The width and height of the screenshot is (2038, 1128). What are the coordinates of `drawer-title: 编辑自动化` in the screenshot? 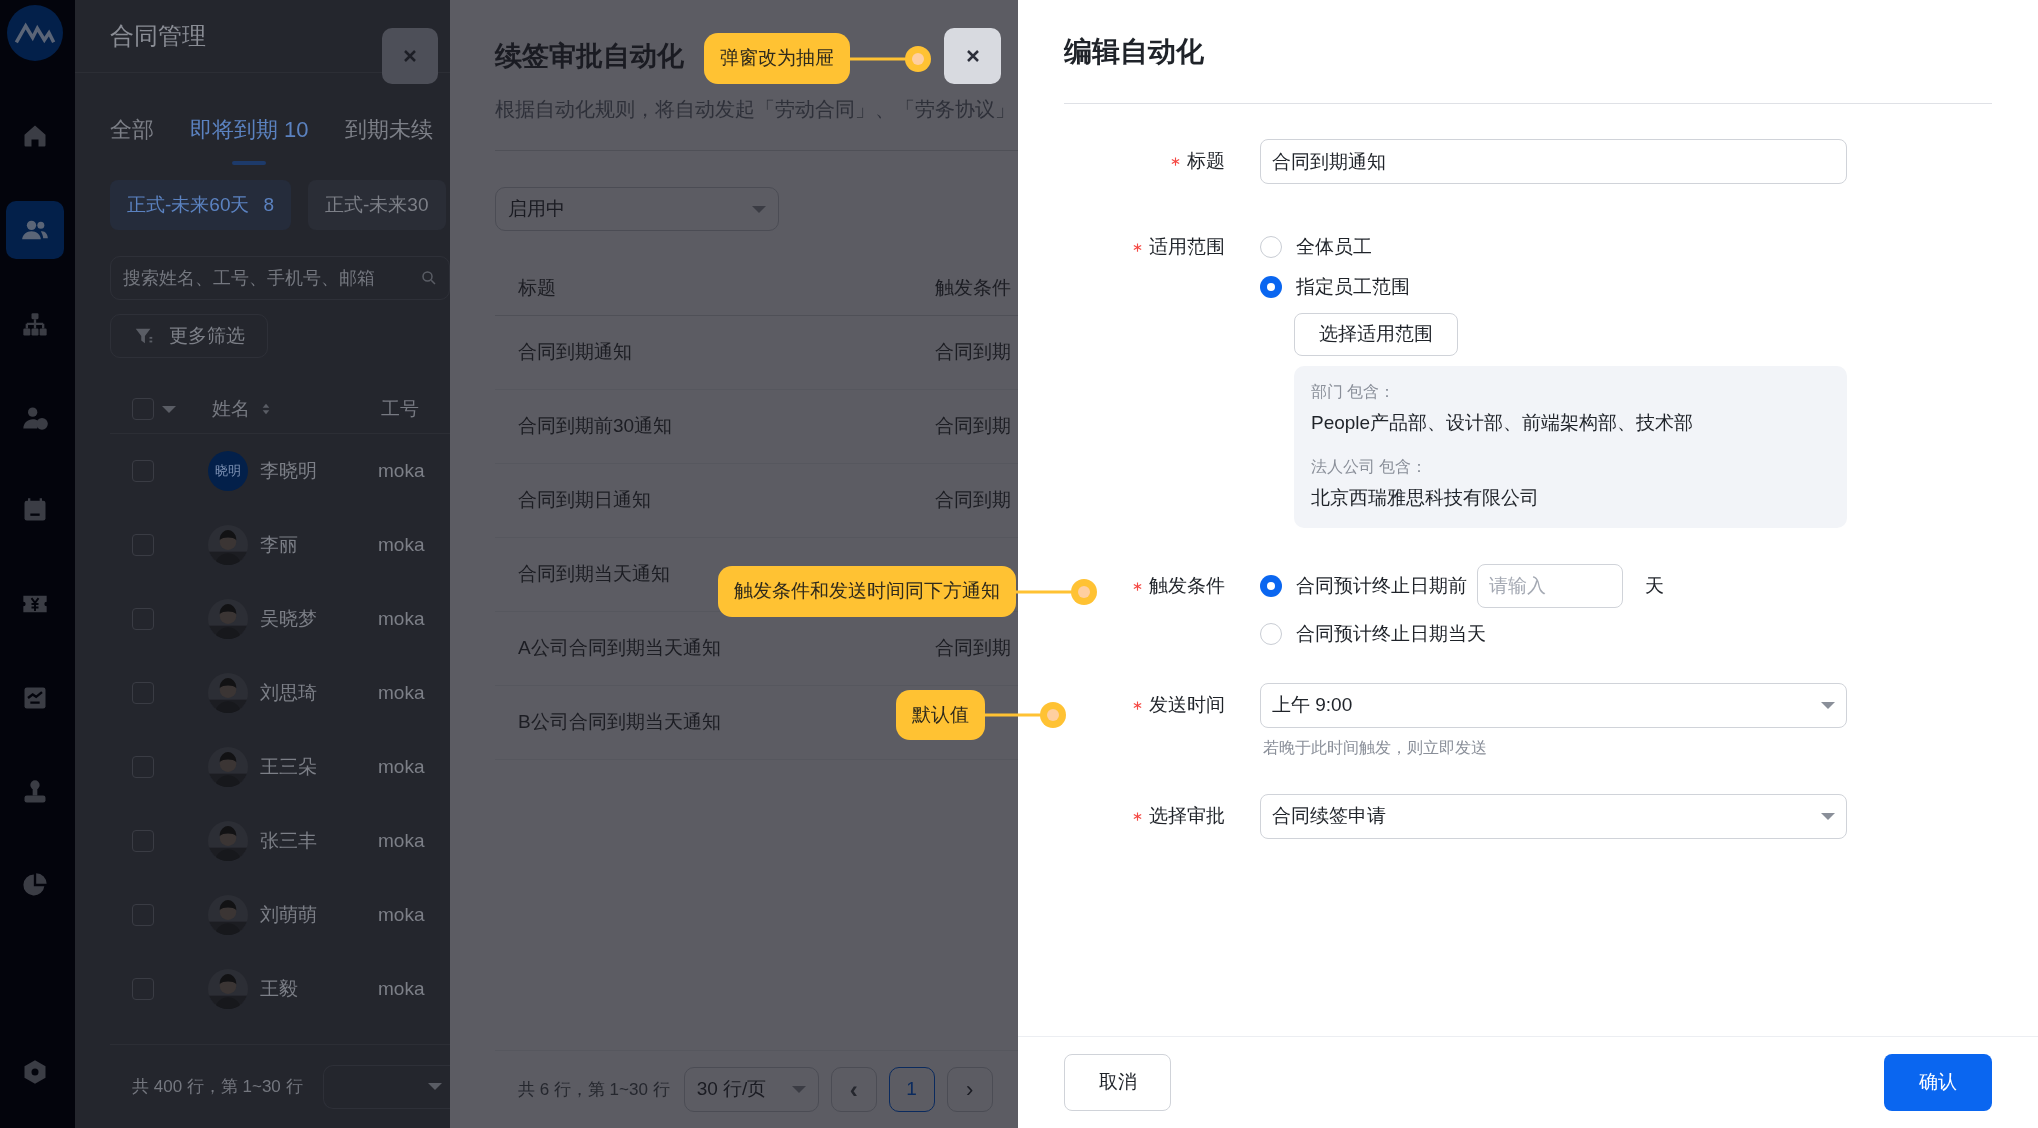 It's located at (1134, 51).